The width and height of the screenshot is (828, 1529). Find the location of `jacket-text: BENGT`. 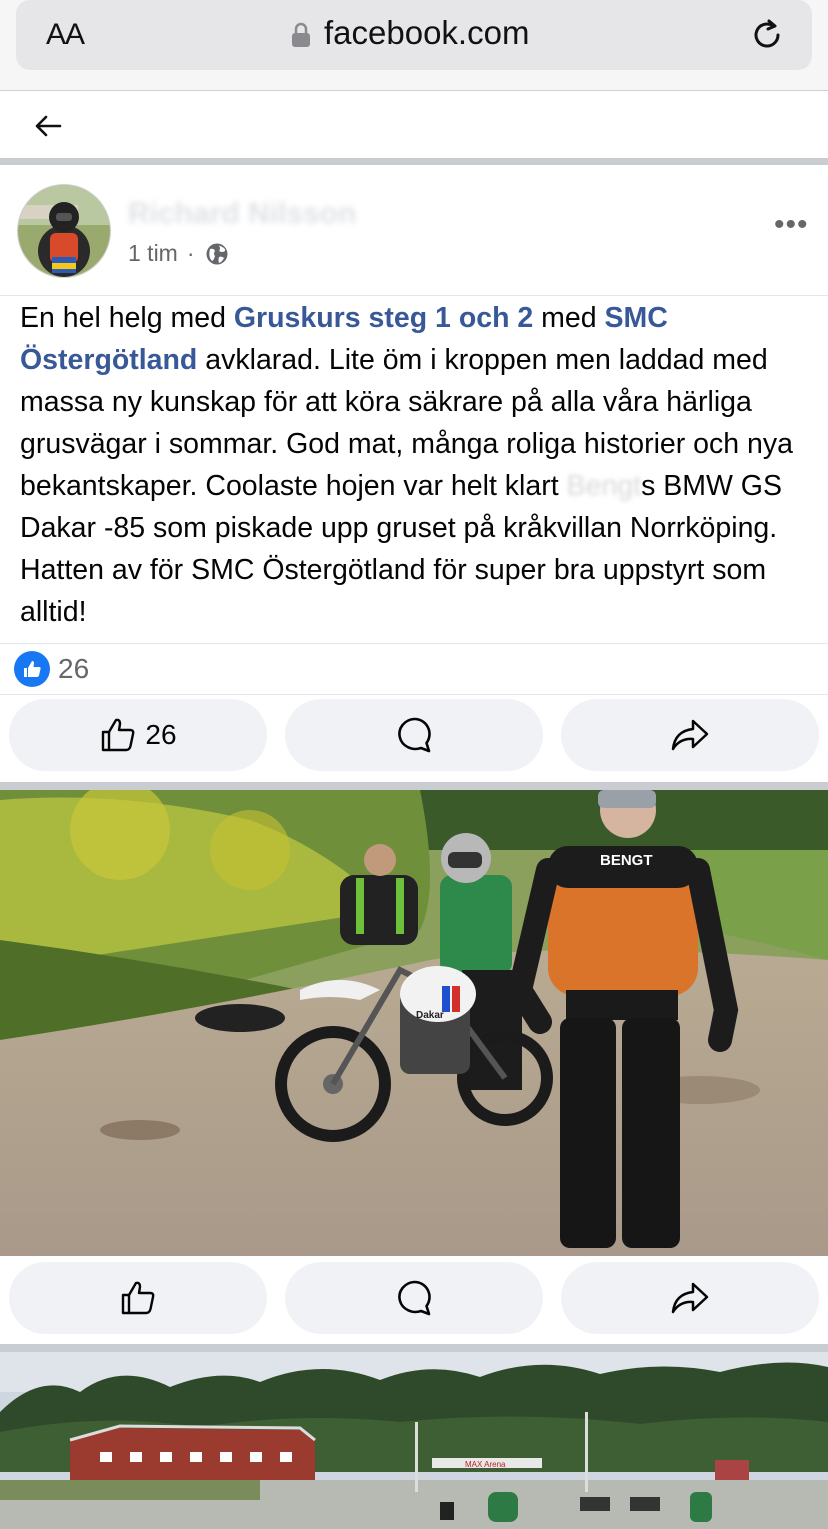

jacket-text: BENGT is located at coordinates (626, 860).